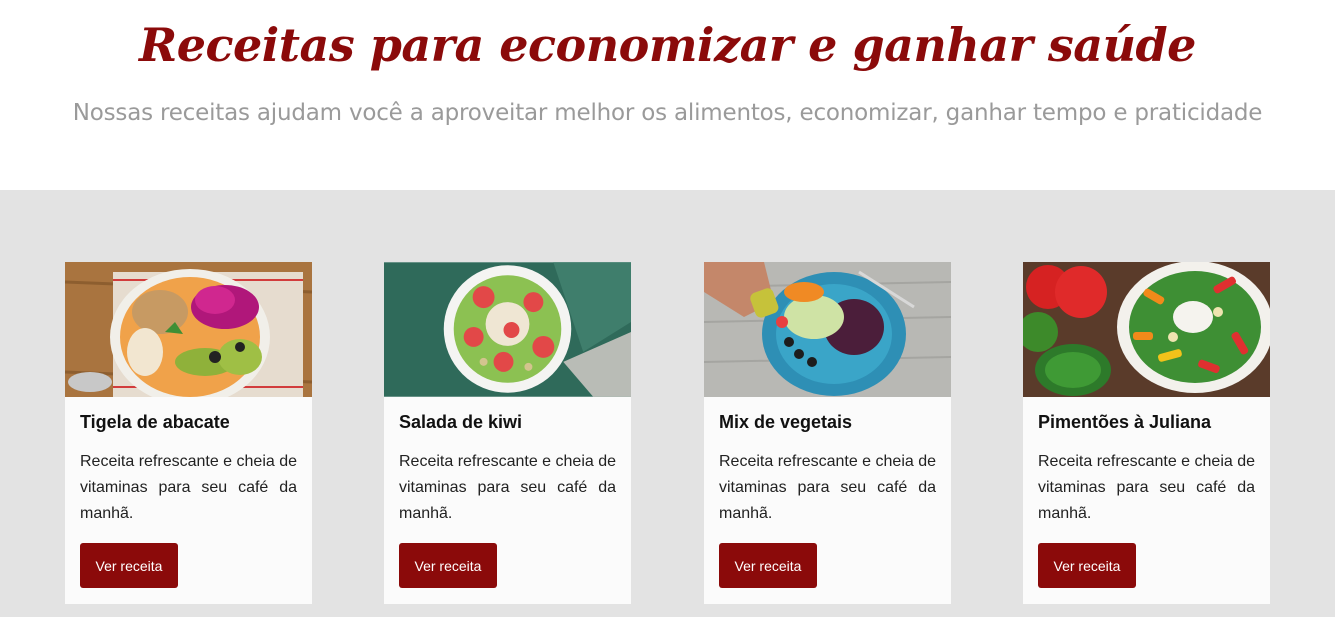 This screenshot has width=1335, height=617. Describe the element at coordinates (461, 422) in the screenshot. I see `card-title: Salada de kiwi` at that location.